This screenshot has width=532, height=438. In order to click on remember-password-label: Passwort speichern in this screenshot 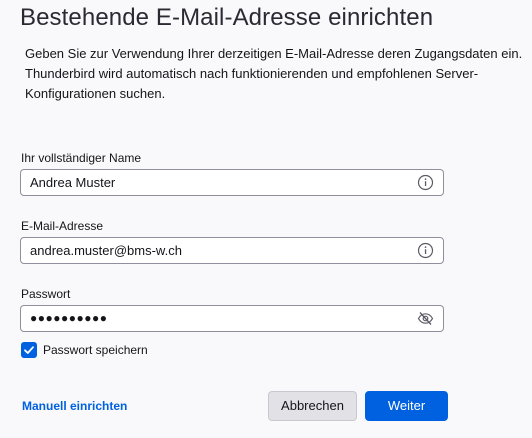, I will do `click(95, 350)`.